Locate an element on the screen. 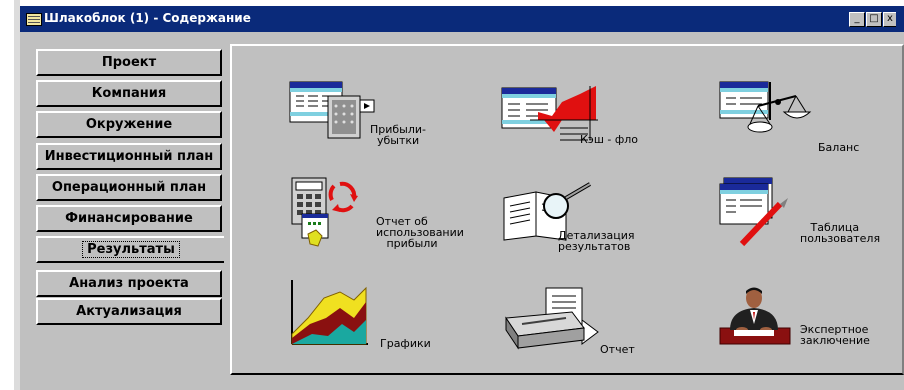 The image size is (904, 390). profit-usage-label: Отчет об использовании прибыли is located at coordinates (420, 232).